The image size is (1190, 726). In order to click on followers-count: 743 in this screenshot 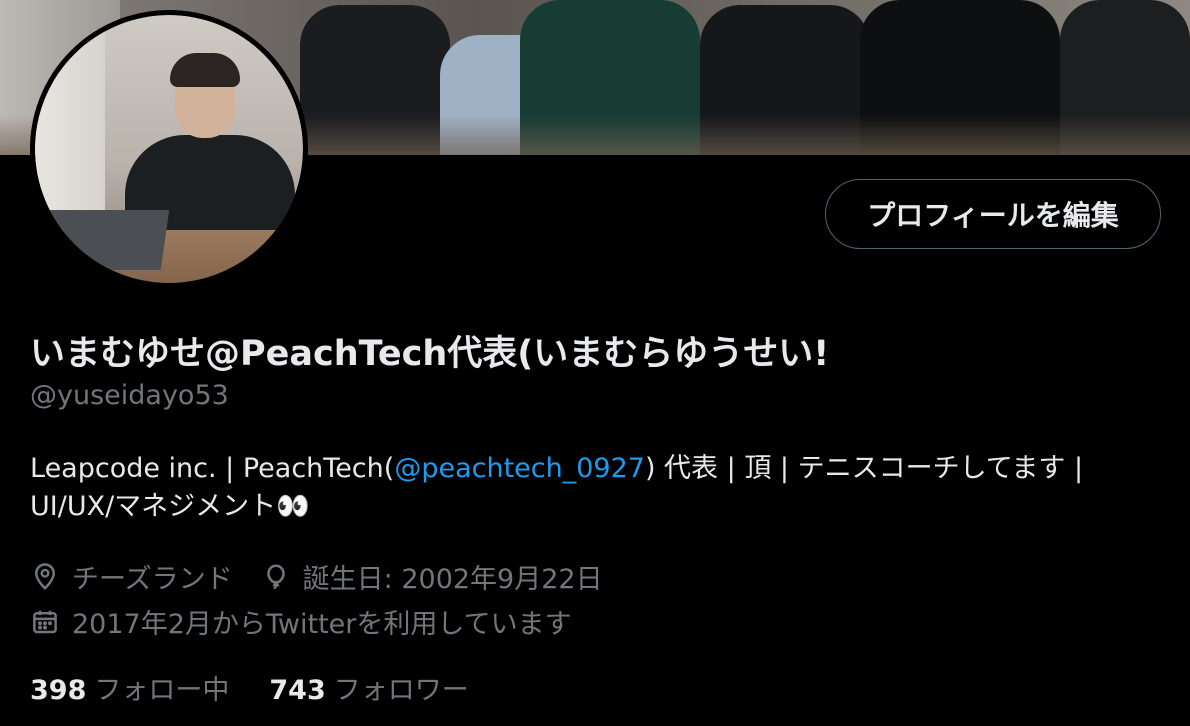, I will do `click(297, 690)`.